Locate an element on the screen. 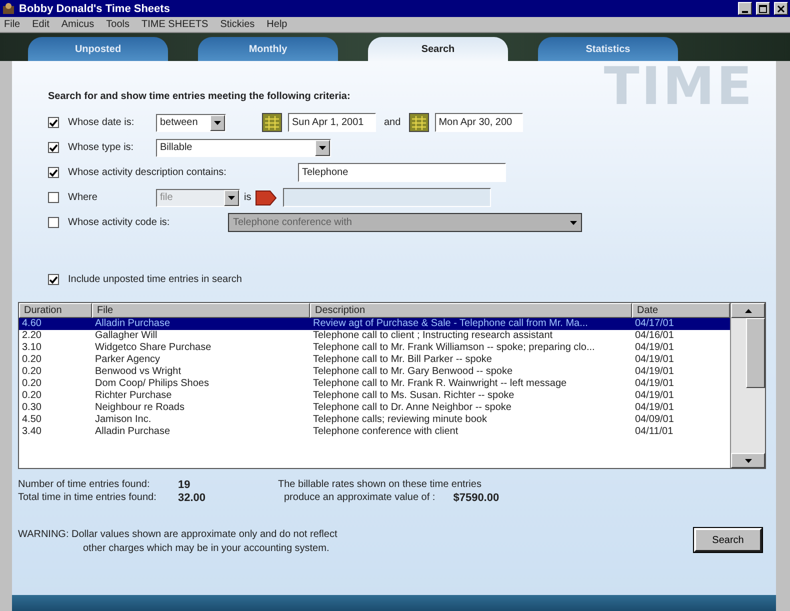 The height and width of the screenshot is (611, 790). minimize-button is located at coordinates (745, 8).